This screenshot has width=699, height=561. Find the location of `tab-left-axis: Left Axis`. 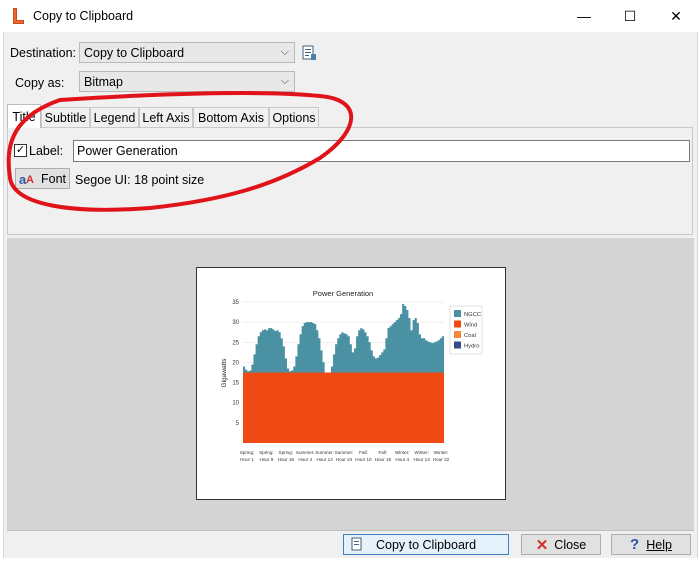

tab-left-axis: Left Axis is located at coordinates (166, 117).